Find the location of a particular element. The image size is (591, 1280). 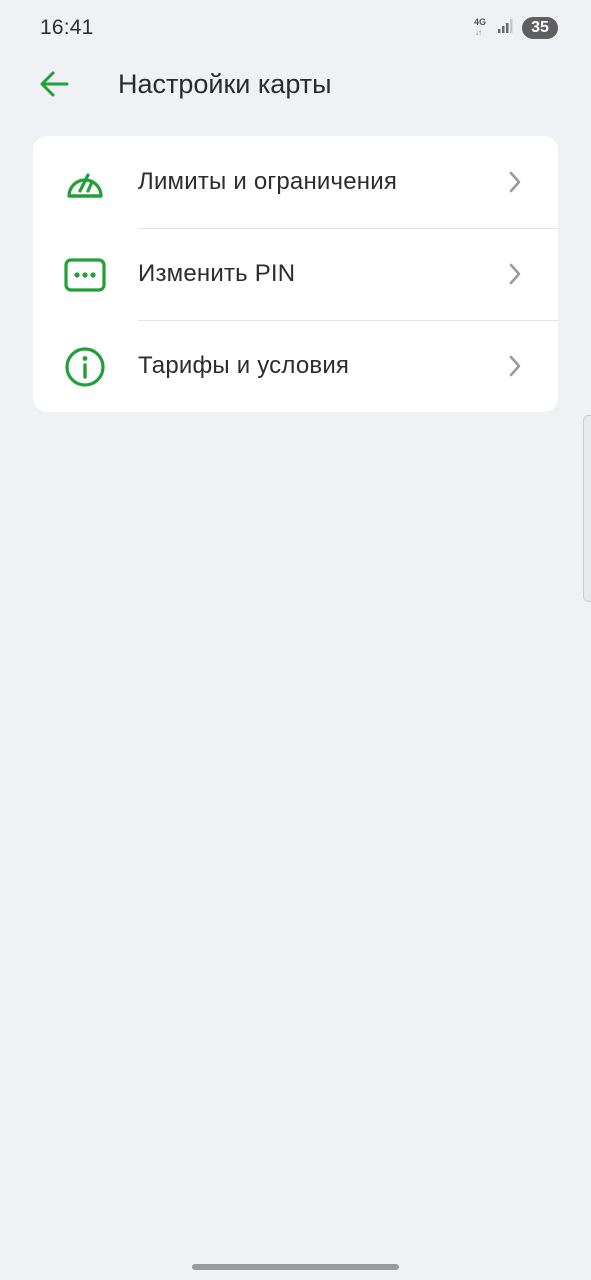

menu-item-limits: Лимиты и ограничения is located at coordinates (295, 182).